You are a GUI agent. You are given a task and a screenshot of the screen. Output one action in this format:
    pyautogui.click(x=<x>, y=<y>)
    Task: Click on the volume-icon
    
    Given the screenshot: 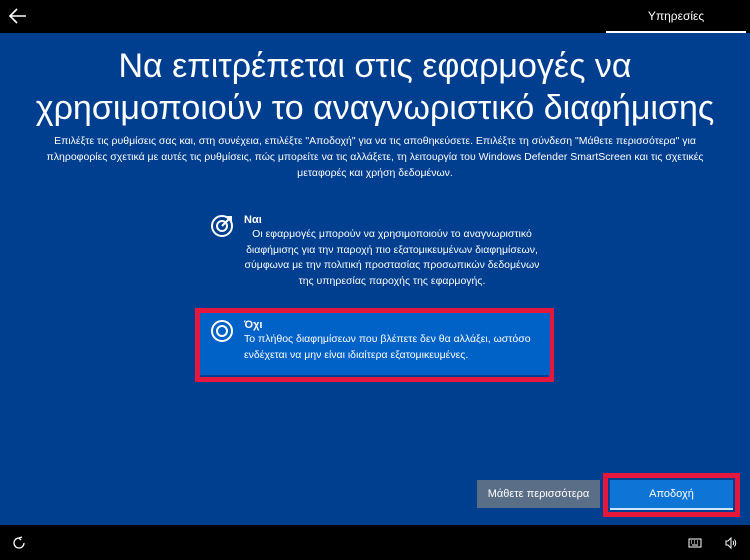 What is the action you would take?
    pyautogui.click(x=731, y=543)
    